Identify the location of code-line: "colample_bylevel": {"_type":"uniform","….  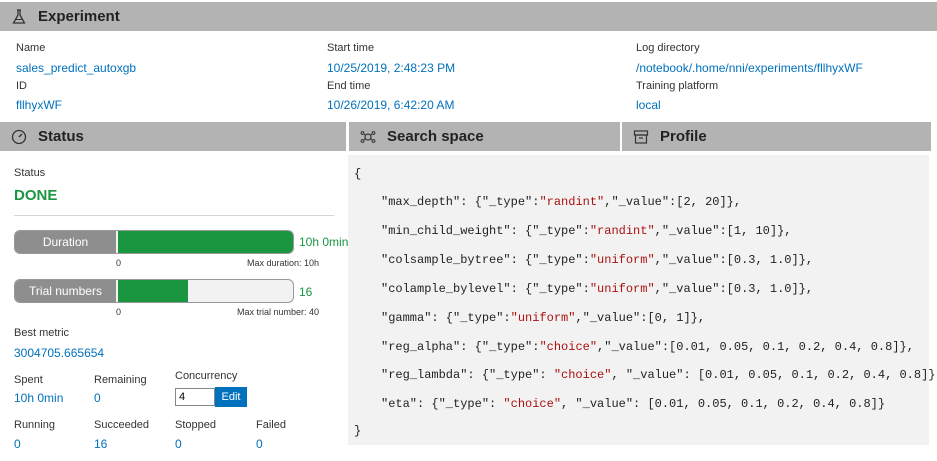
(597, 289).